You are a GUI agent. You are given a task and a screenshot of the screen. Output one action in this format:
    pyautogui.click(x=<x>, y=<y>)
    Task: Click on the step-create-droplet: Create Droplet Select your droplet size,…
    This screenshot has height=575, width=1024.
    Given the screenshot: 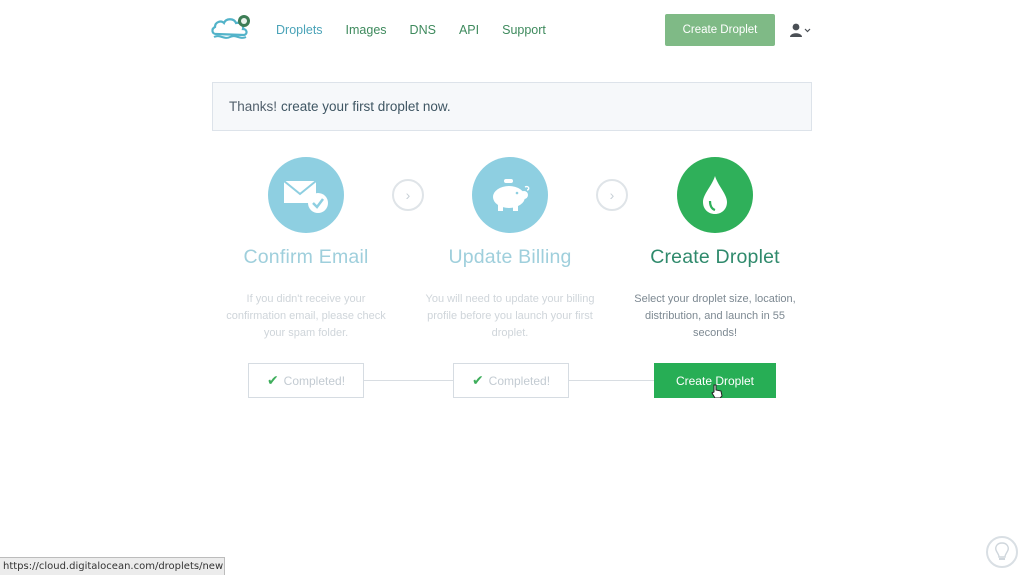 What is the action you would take?
    pyautogui.click(x=715, y=249)
    